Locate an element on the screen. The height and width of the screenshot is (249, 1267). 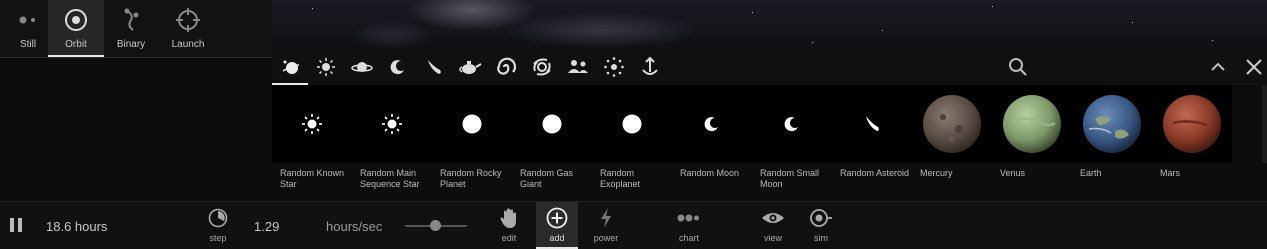
view-button: view is located at coordinates (773, 225).